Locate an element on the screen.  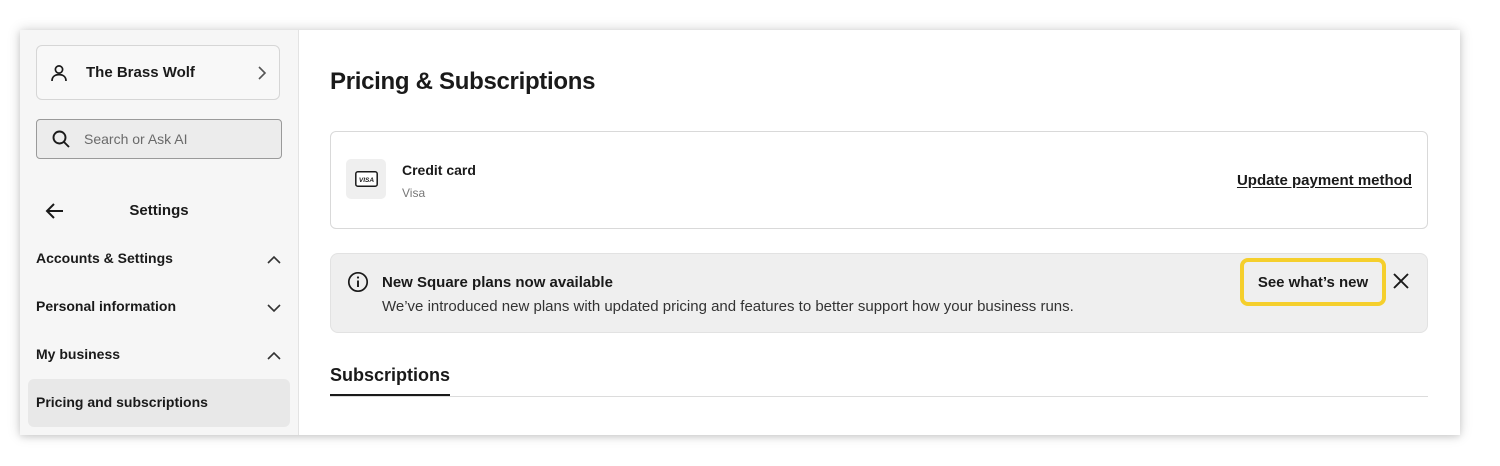
close-icon is located at coordinates (1401, 281).